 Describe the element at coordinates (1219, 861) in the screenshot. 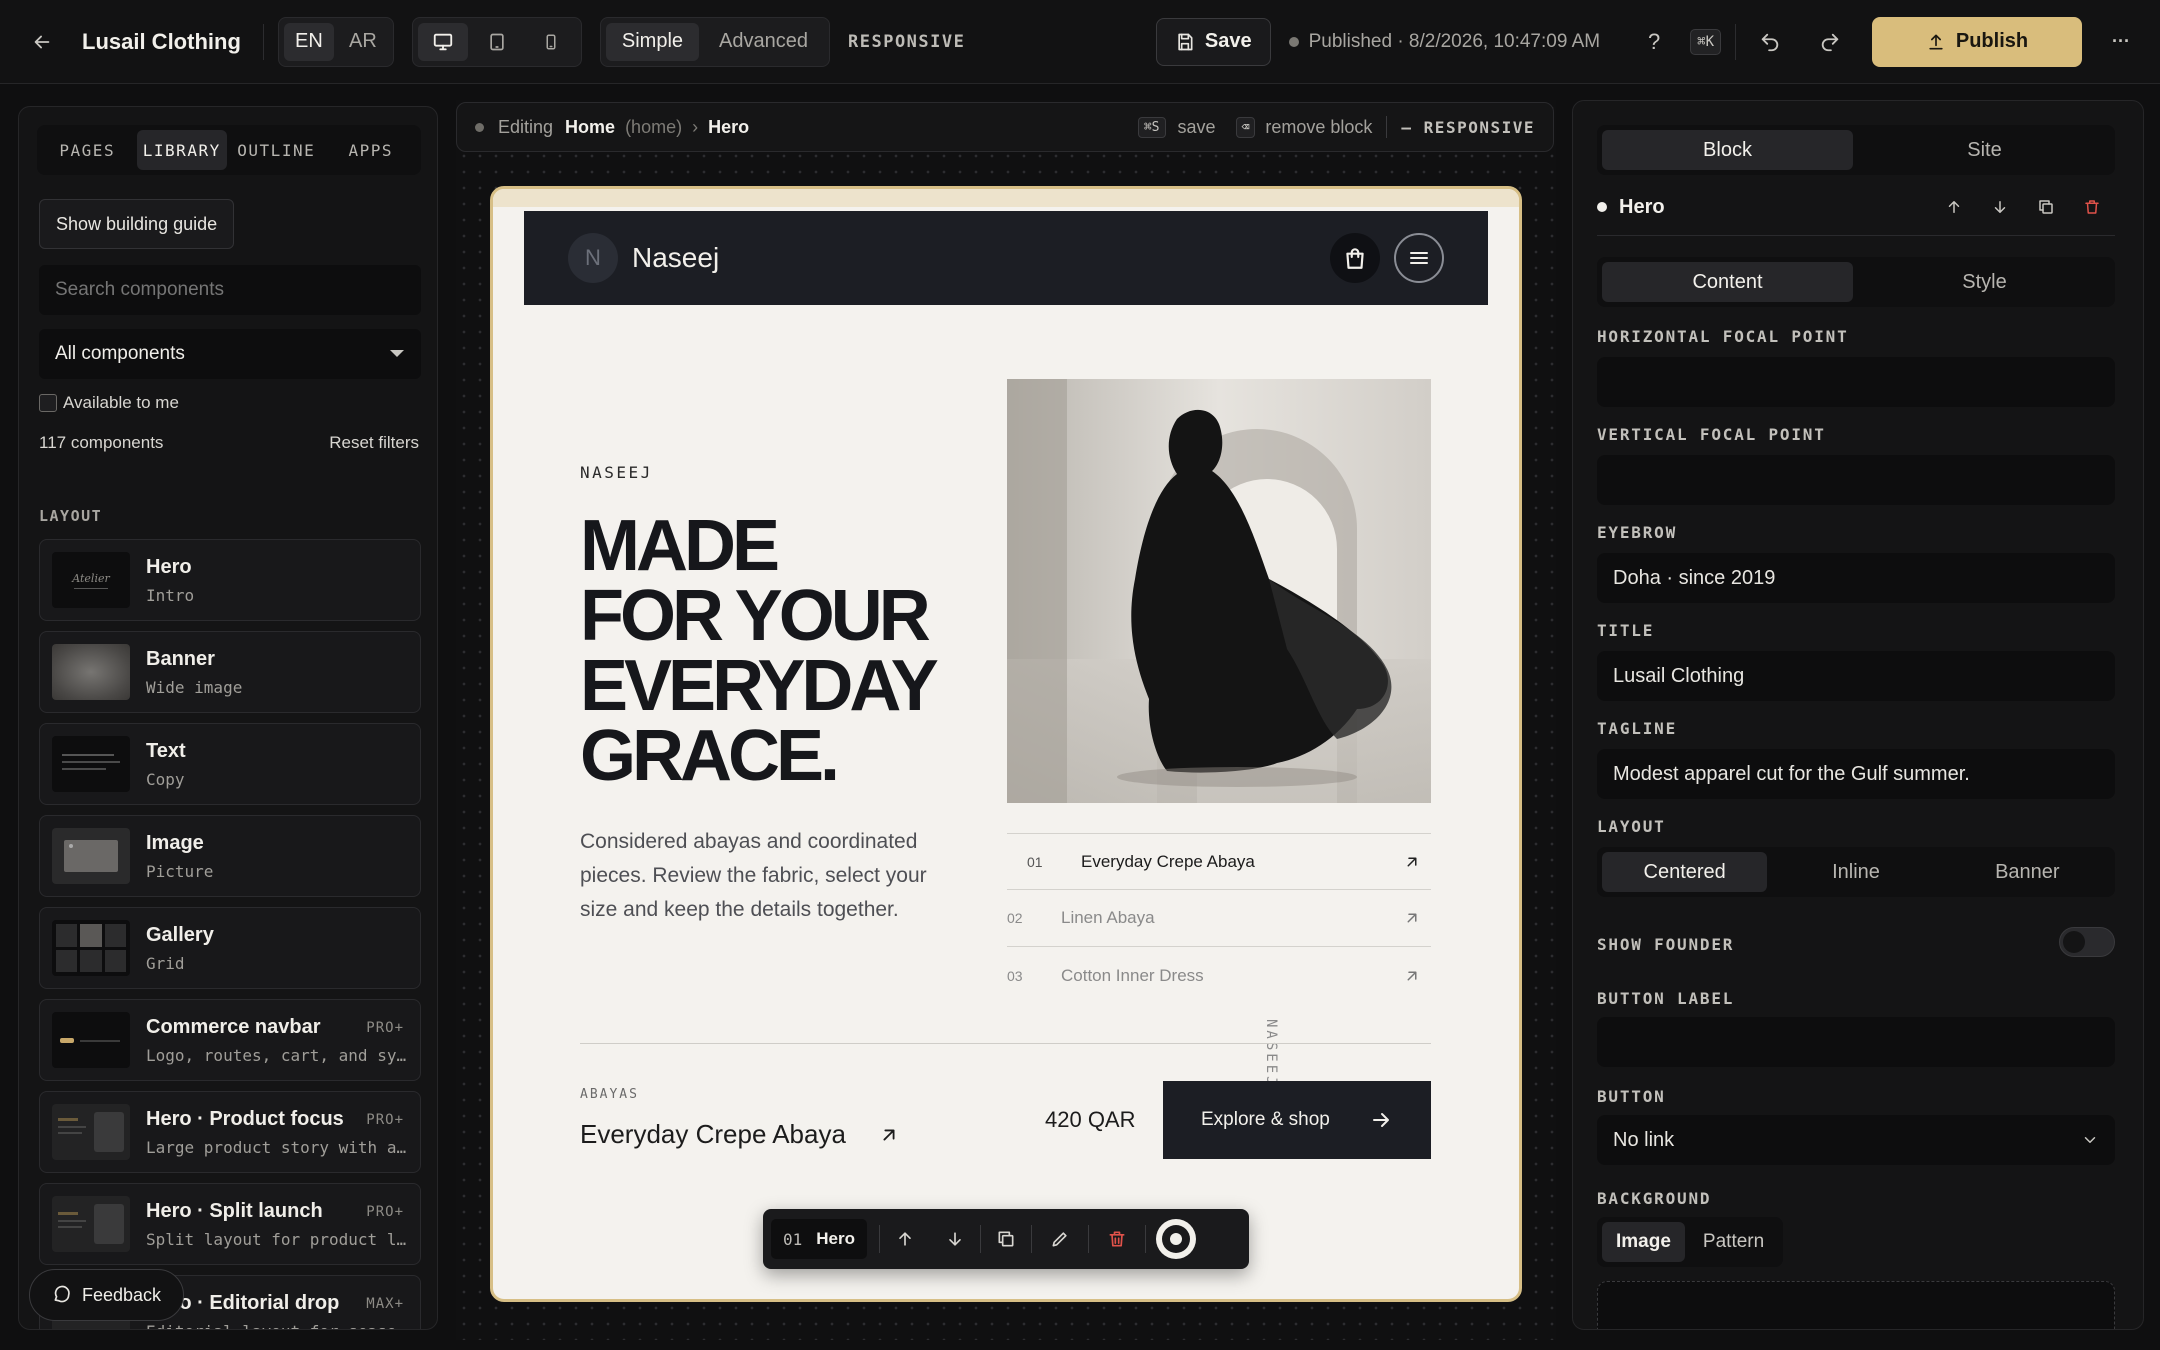

I see `product-row: 01 Everyday Crepe Abaya` at that location.